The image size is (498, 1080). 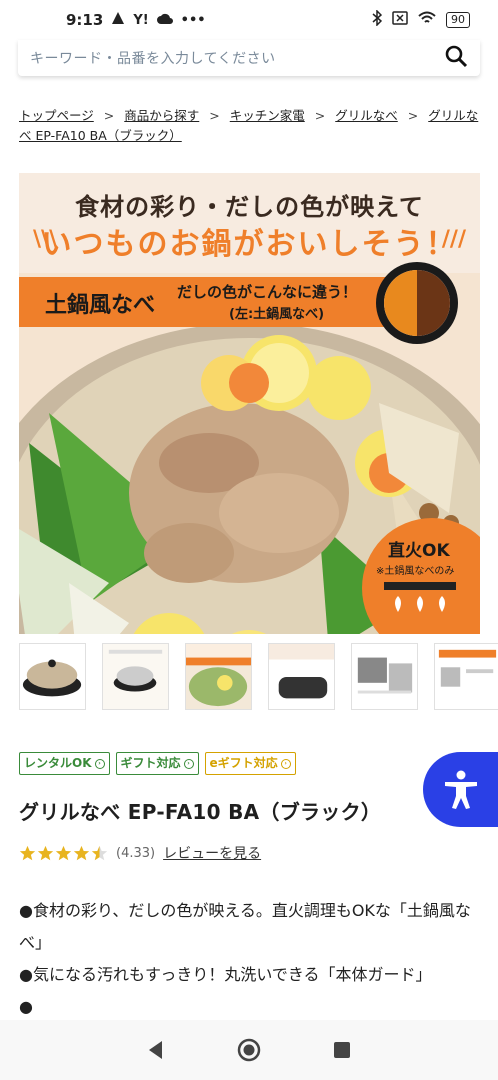 What do you see at coordinates (200, 812) in the screenshot?
I see `product-title: グリルなべ EP-FA10 BA（ブラック）` at bounding box center [200, 812].